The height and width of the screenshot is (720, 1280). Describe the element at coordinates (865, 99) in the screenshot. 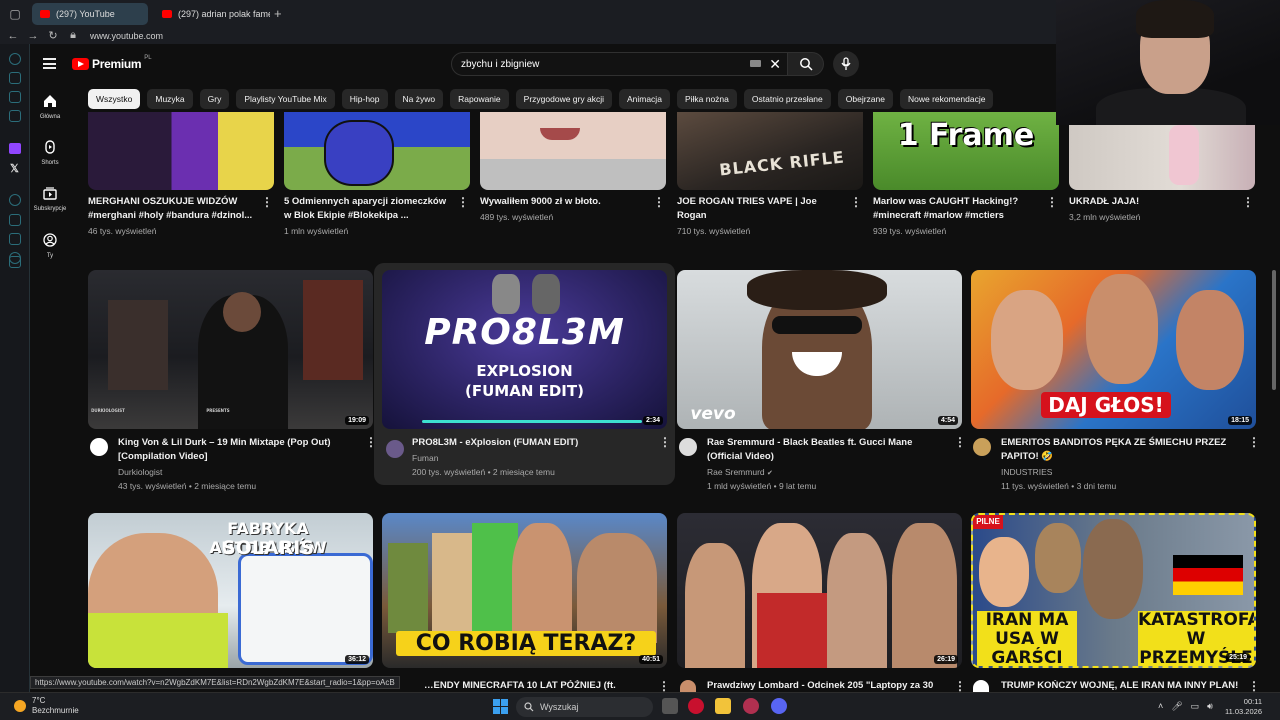

I see `chip-11: Obejrzane` at that location.